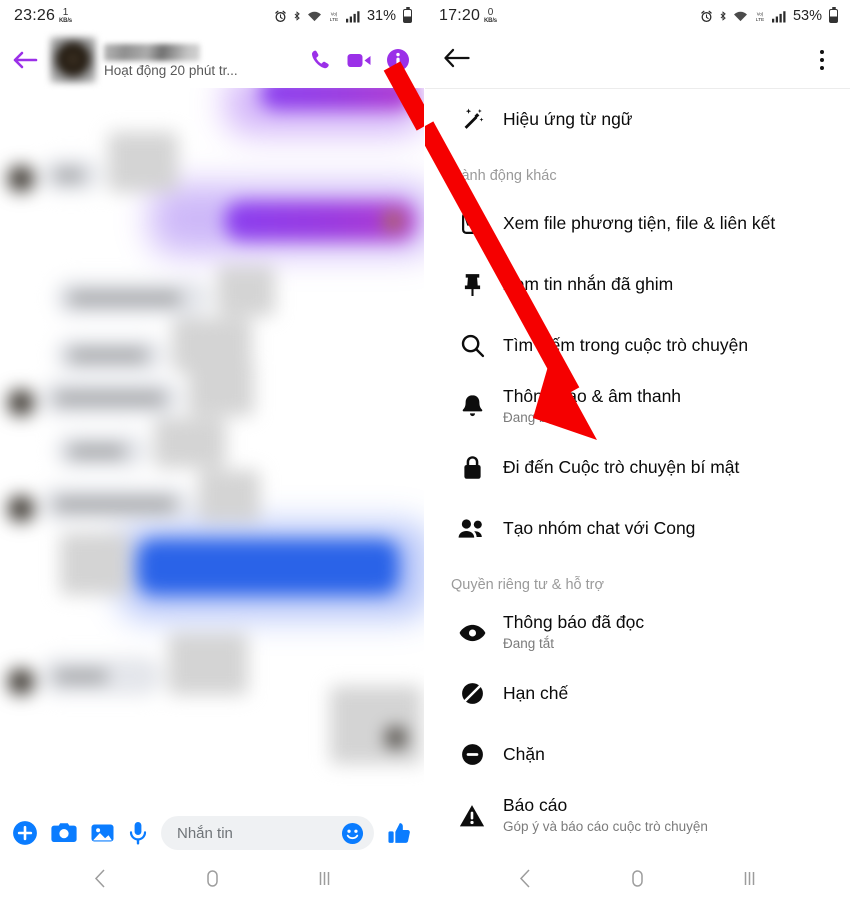  I want to click on media-files-icon, so click(472, 223).